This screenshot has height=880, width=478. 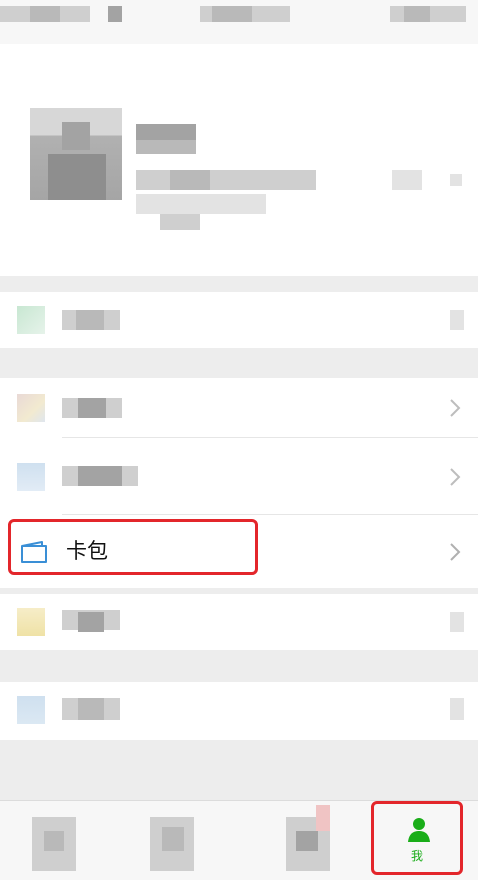 What do you see at coordinates (166, 132) in the screenshot?
I see `profile-name` at bounding box center [166, 132].